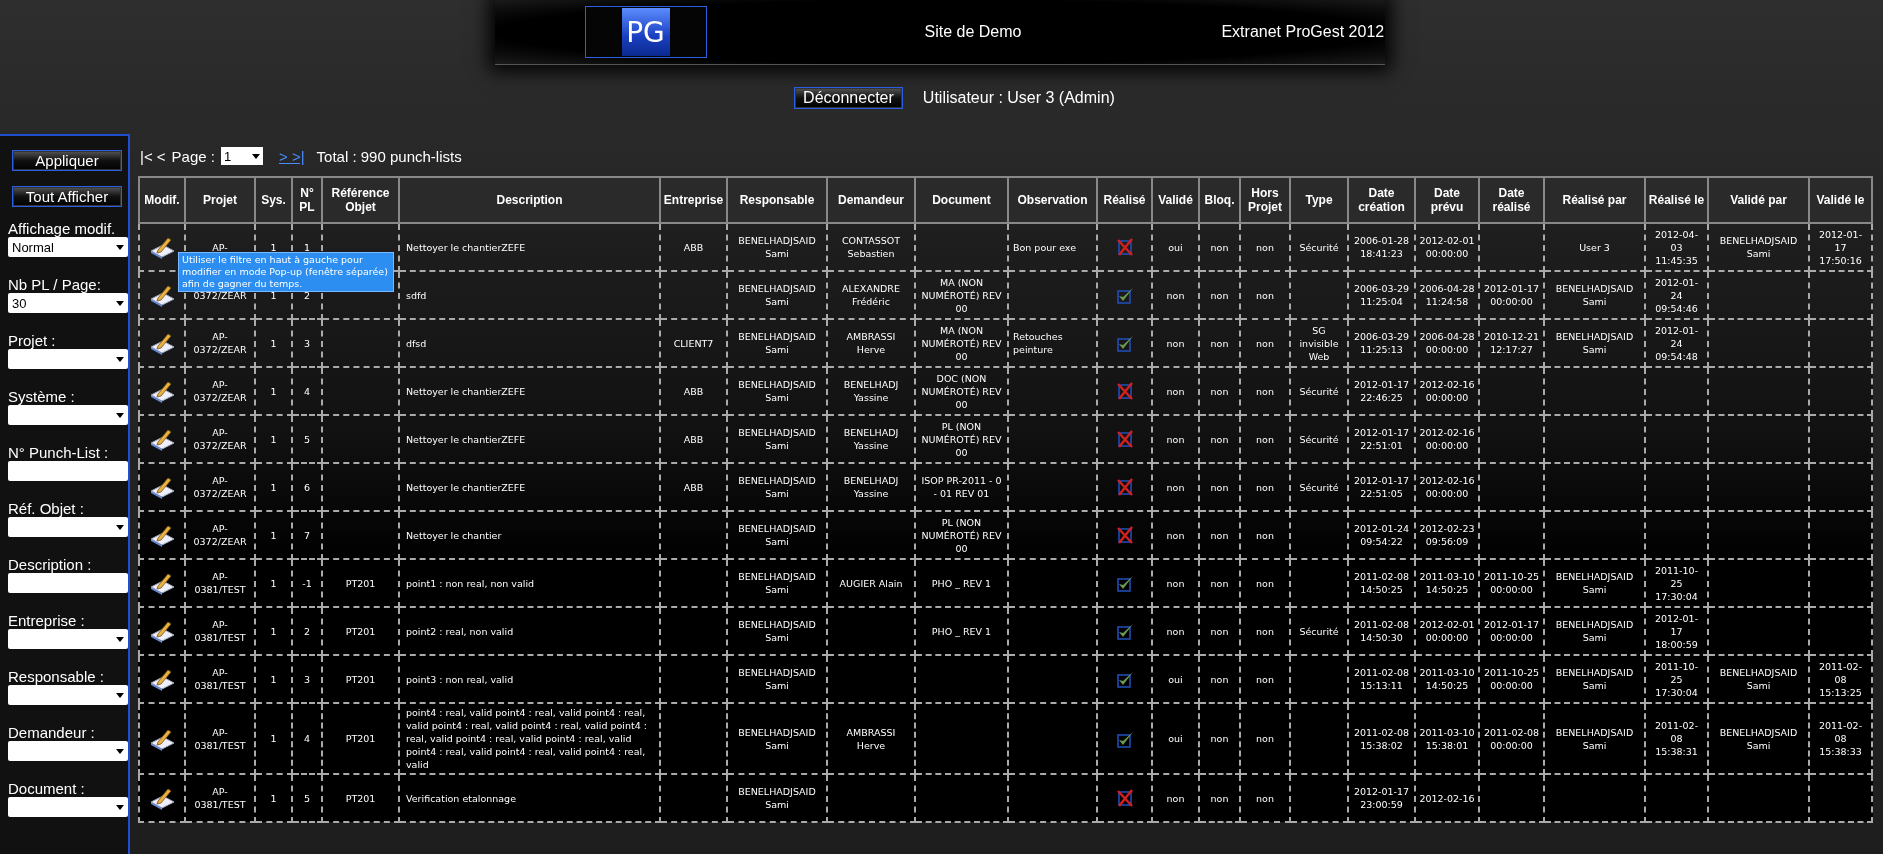 The width and height of the screenshot is (1883, 854). Describe the element at coordinates (1447, 343) in the screenshot. I see `table-cell: 2006-04-28 00:00:00` at that location.